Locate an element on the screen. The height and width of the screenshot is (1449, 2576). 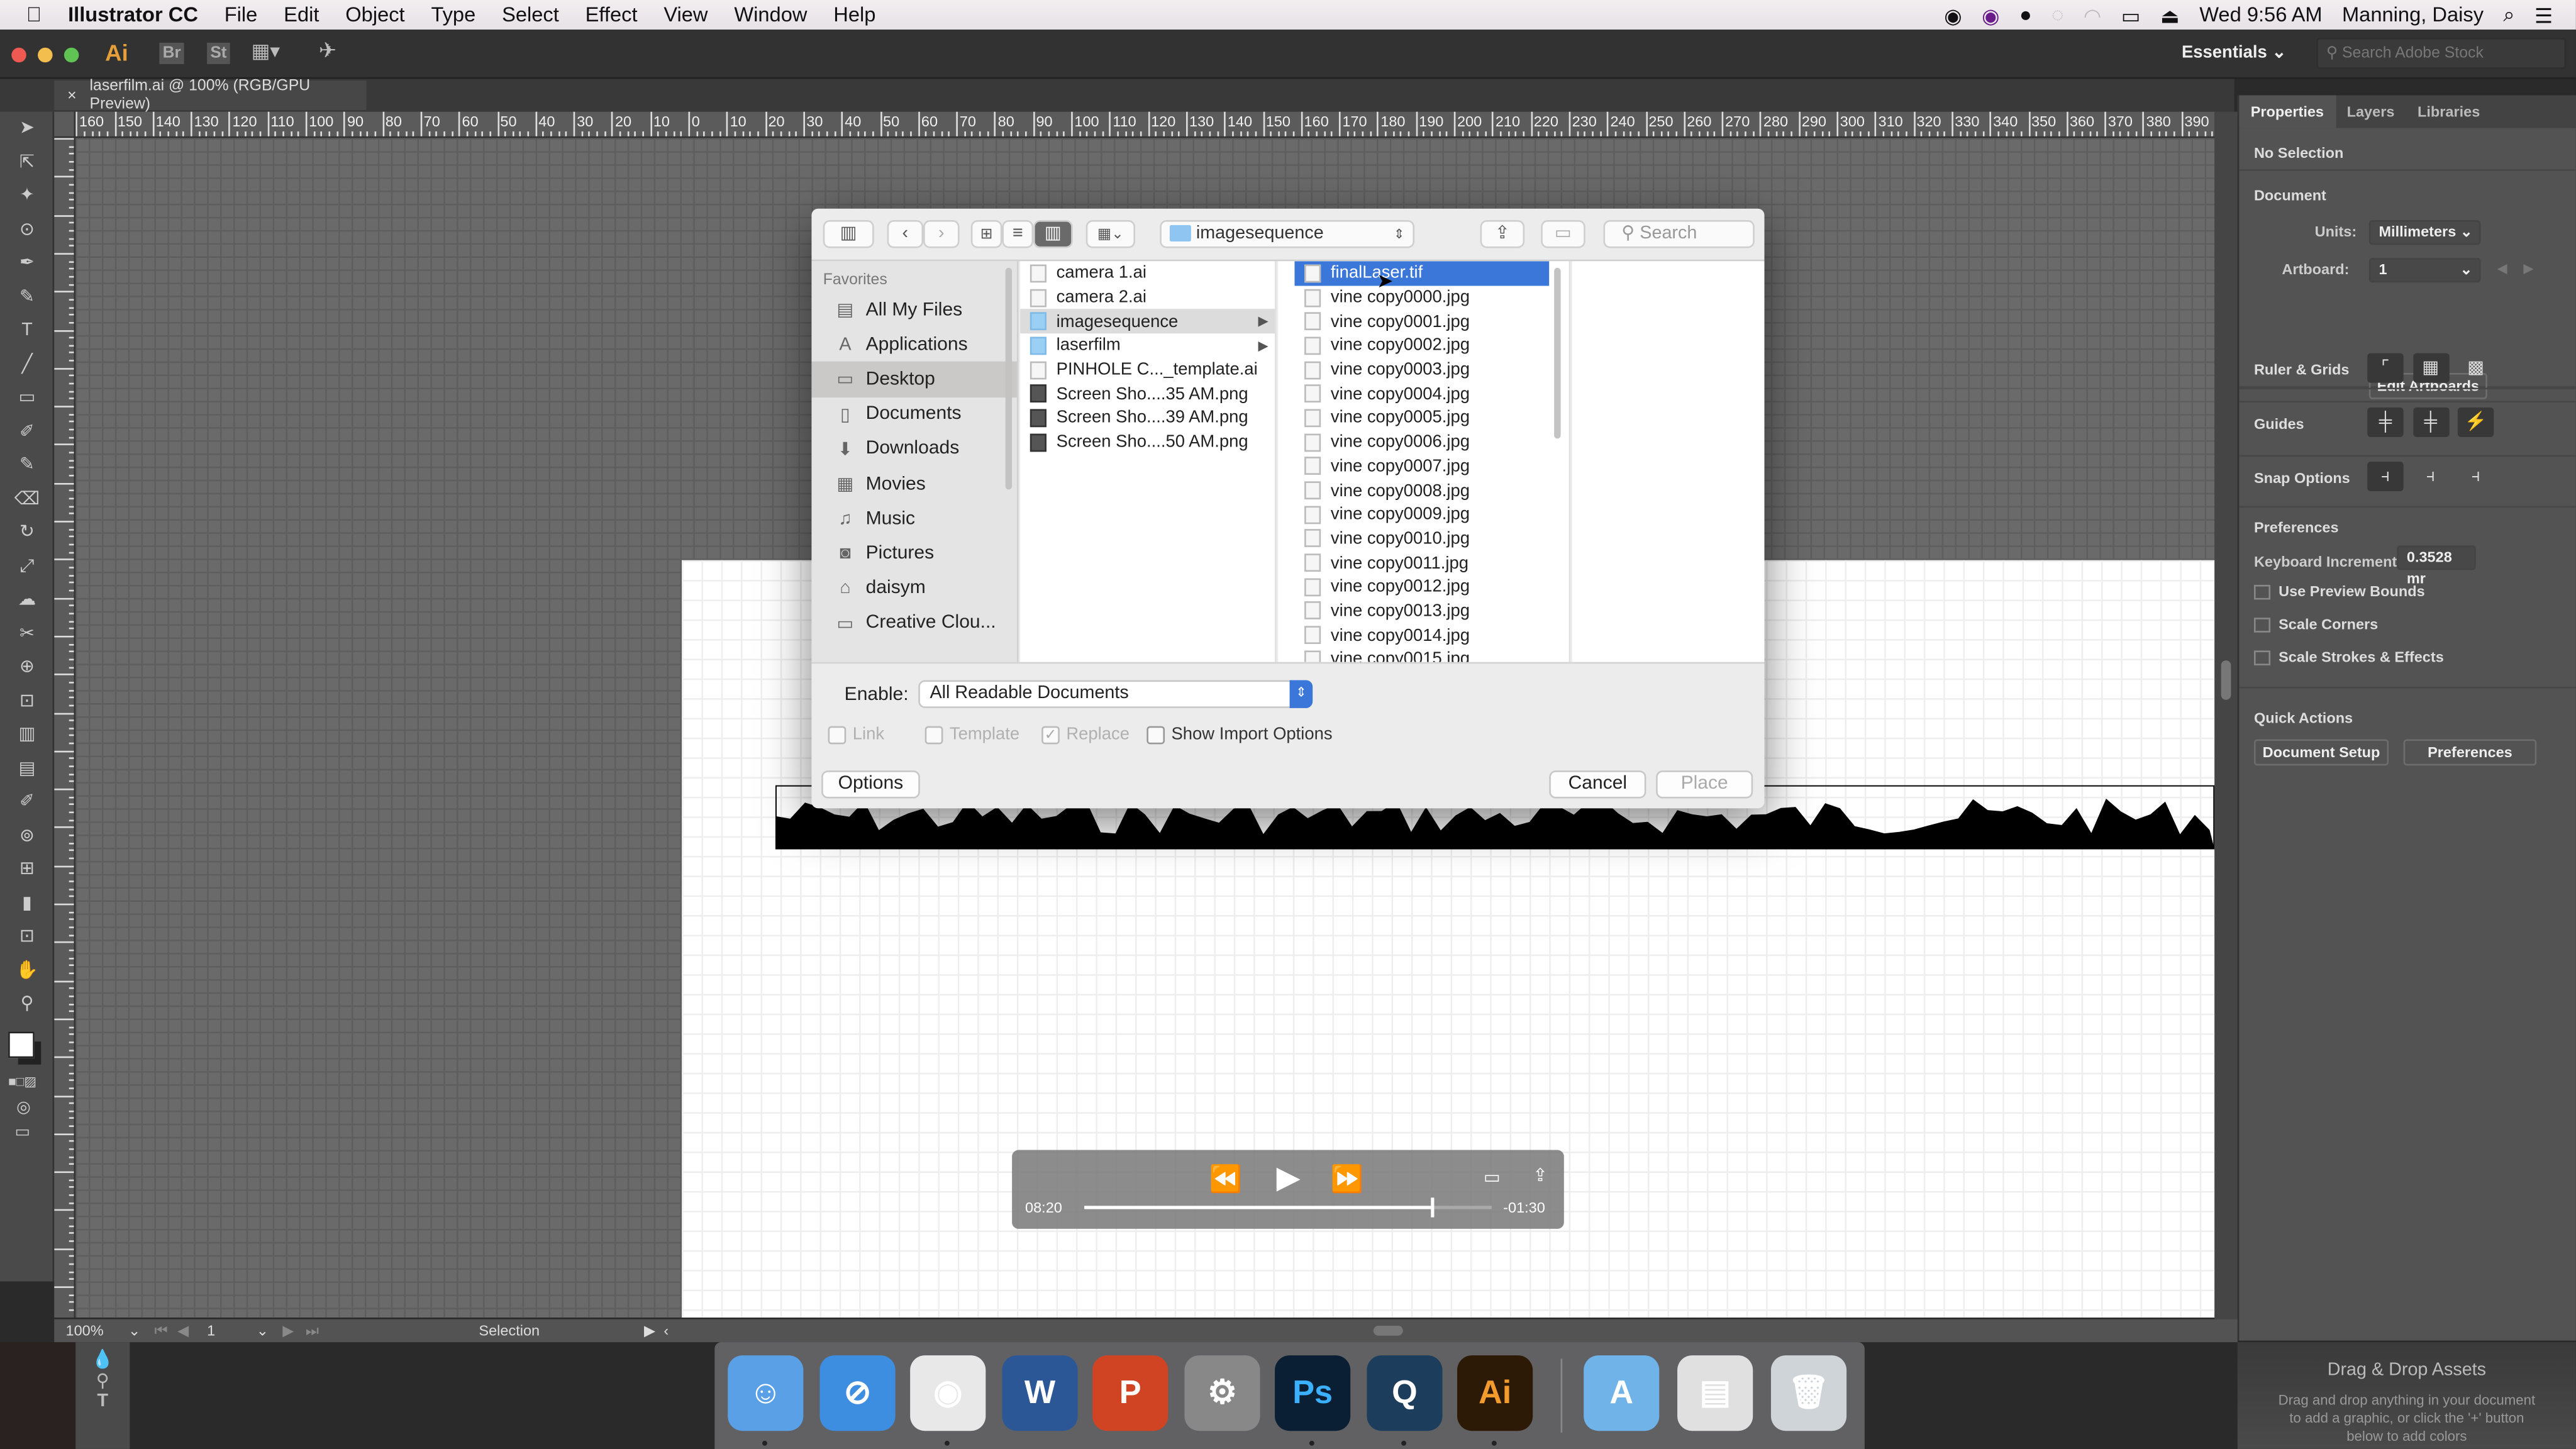
video-progress-track is located at coordinates (1288, 1207).